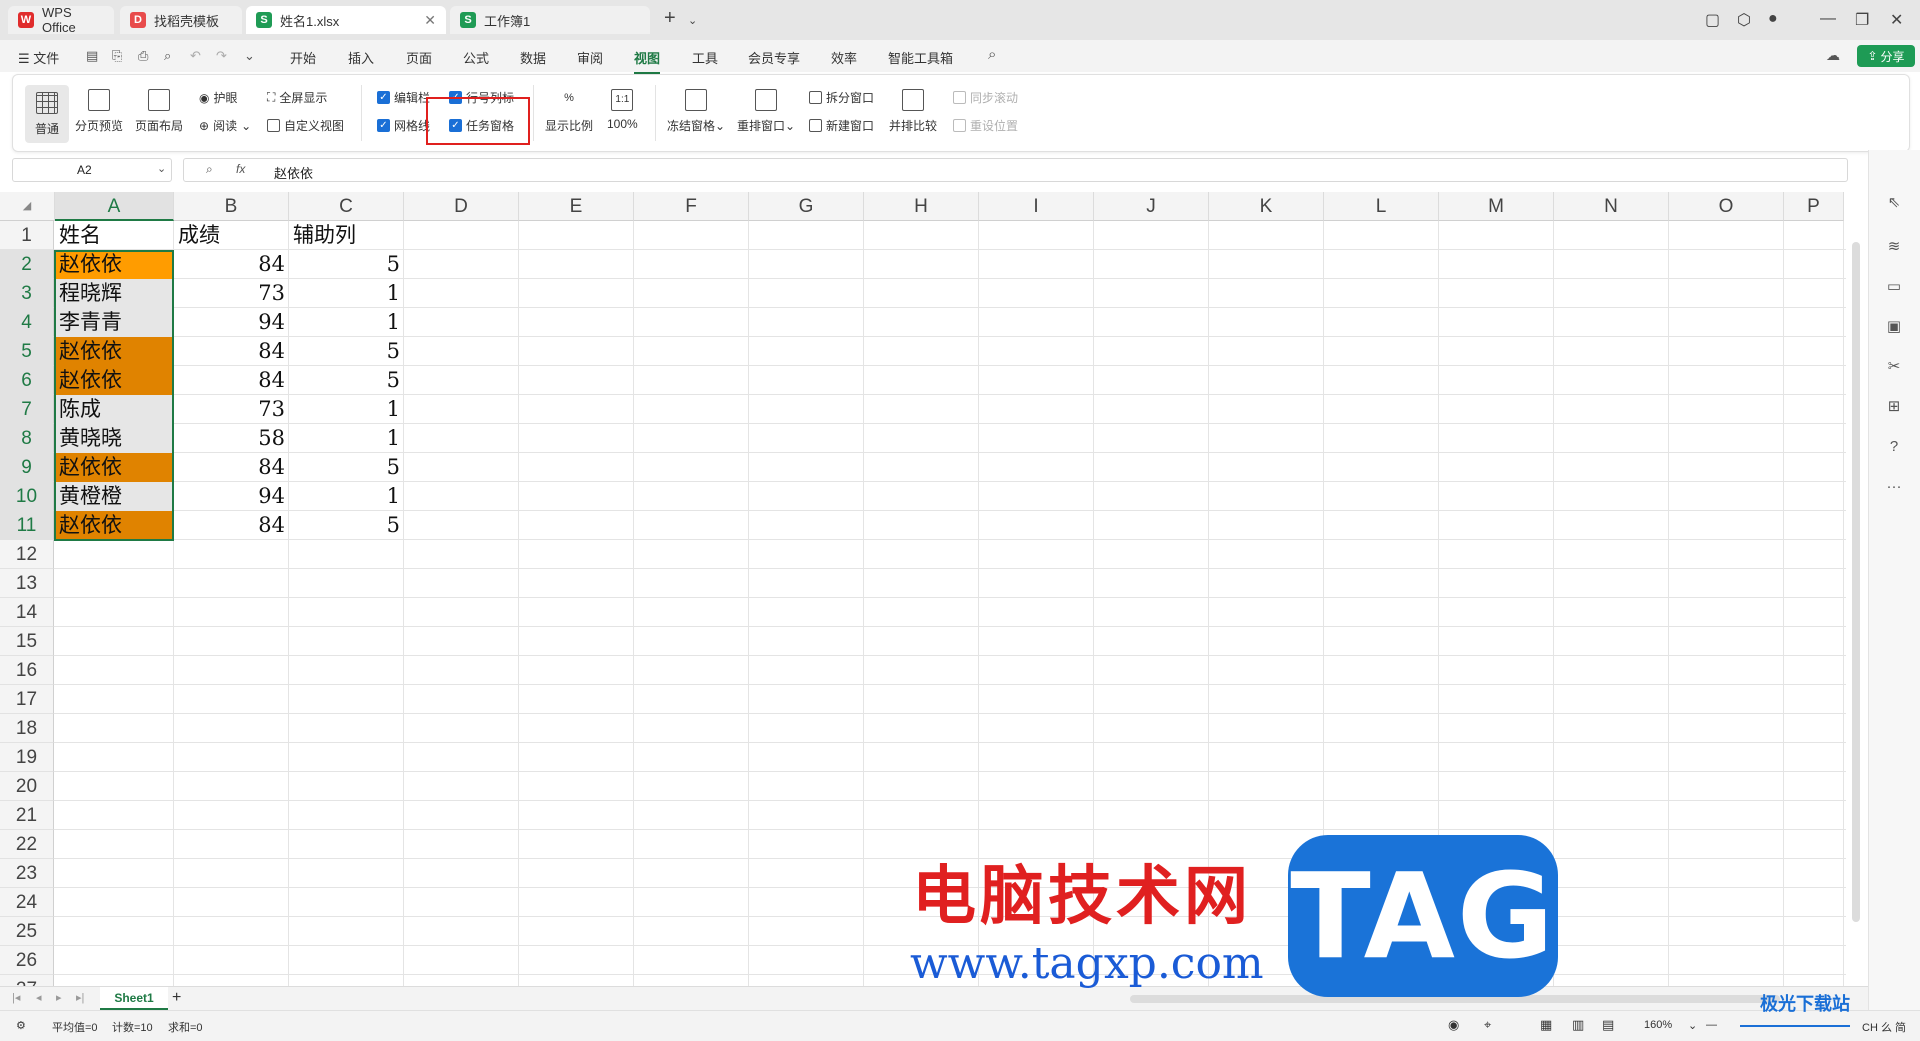 The image size is (1920, 1041). Describe the element at coordinates (159, 111) in the screenshot. I see `page-layout-button: 页面布局` at that location.